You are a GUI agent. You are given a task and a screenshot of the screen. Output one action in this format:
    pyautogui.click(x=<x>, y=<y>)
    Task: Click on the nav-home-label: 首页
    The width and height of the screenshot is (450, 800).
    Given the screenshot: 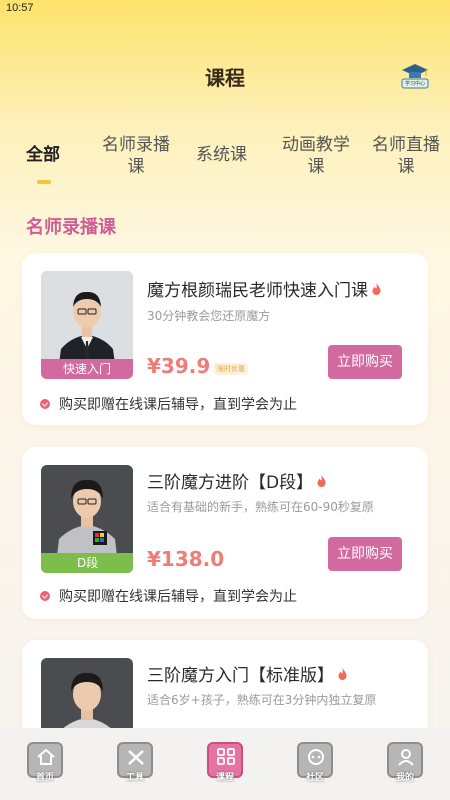 What is the action you would take?
    pyautogui.click(x=44, y=778)
    